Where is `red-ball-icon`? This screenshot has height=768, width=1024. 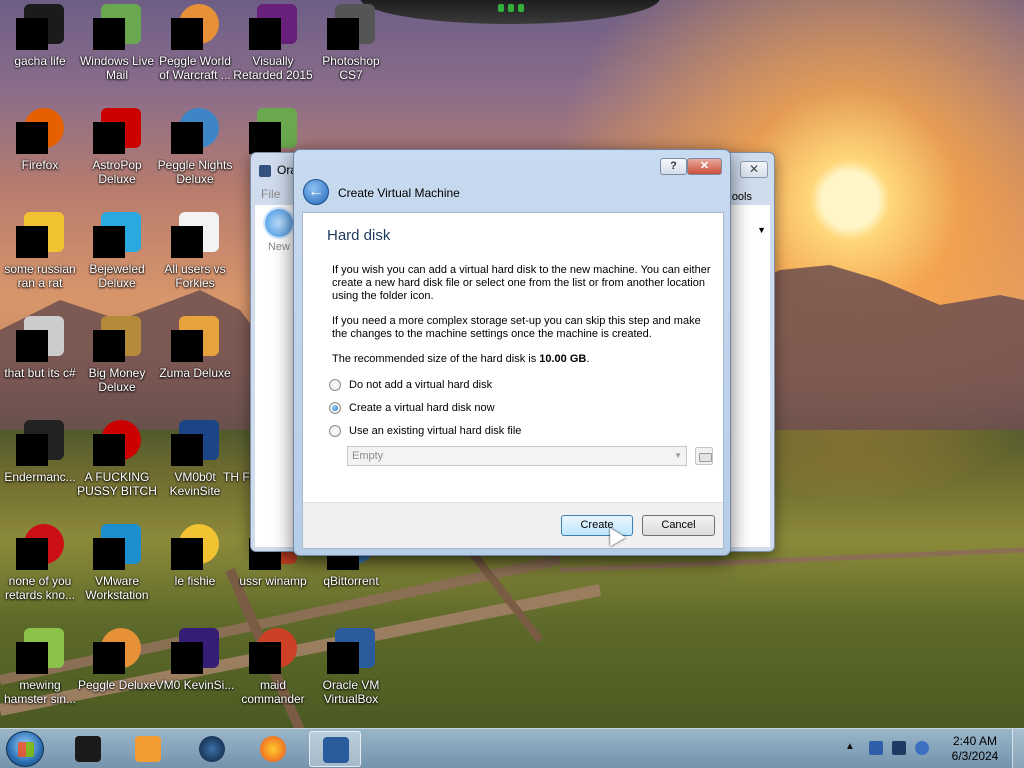
red-ball-icon is located at coordinates (117, 444).